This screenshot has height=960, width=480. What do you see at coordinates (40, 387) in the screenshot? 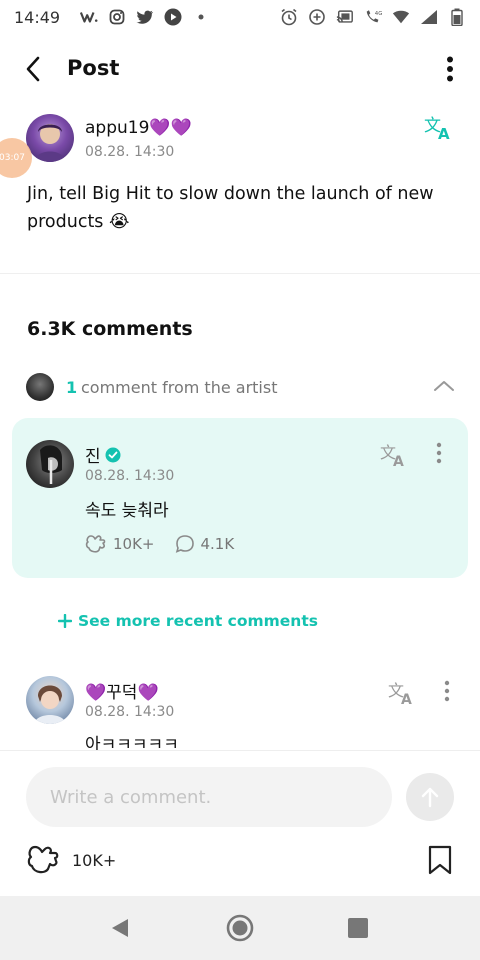
I see `artist-mini-avatar` at bounding box center [40, 387].